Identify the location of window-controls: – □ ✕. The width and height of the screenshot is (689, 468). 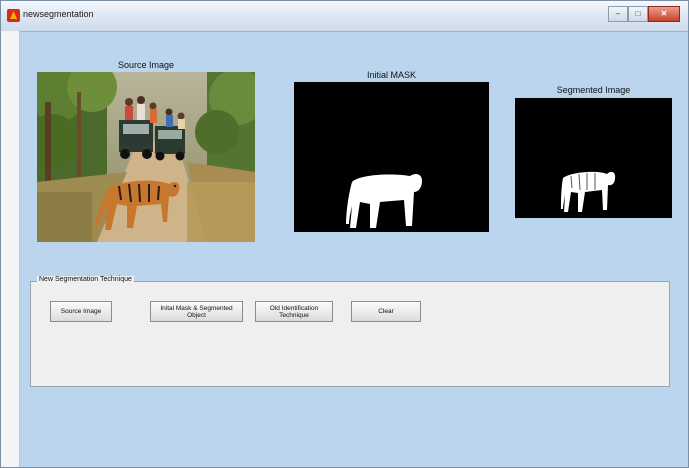
(644, 15).